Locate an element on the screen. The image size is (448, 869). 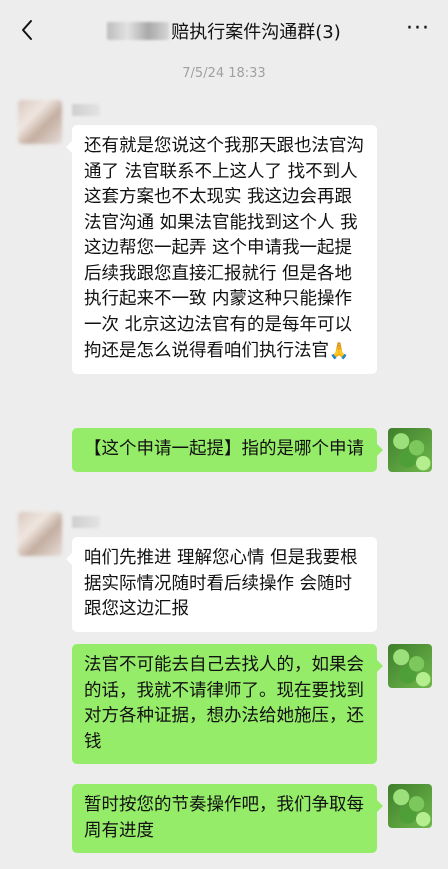
redacted-name is located at coordinates (138, 31).